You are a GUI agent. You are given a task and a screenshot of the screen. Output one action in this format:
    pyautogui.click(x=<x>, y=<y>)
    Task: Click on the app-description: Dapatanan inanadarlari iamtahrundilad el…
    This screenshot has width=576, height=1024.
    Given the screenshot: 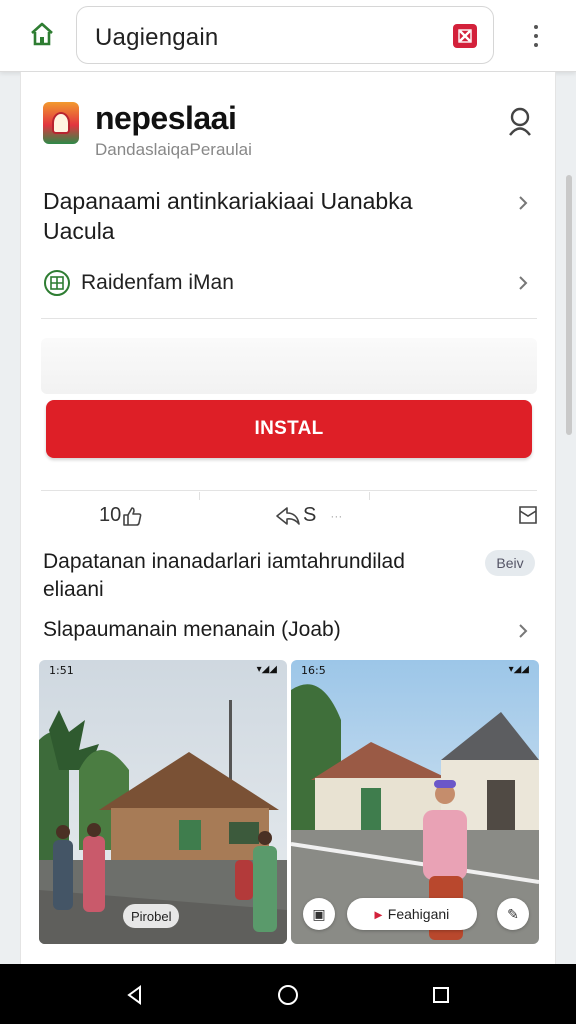 What is the action you would take?
    pyautogui.click(x=224, y=575)
    